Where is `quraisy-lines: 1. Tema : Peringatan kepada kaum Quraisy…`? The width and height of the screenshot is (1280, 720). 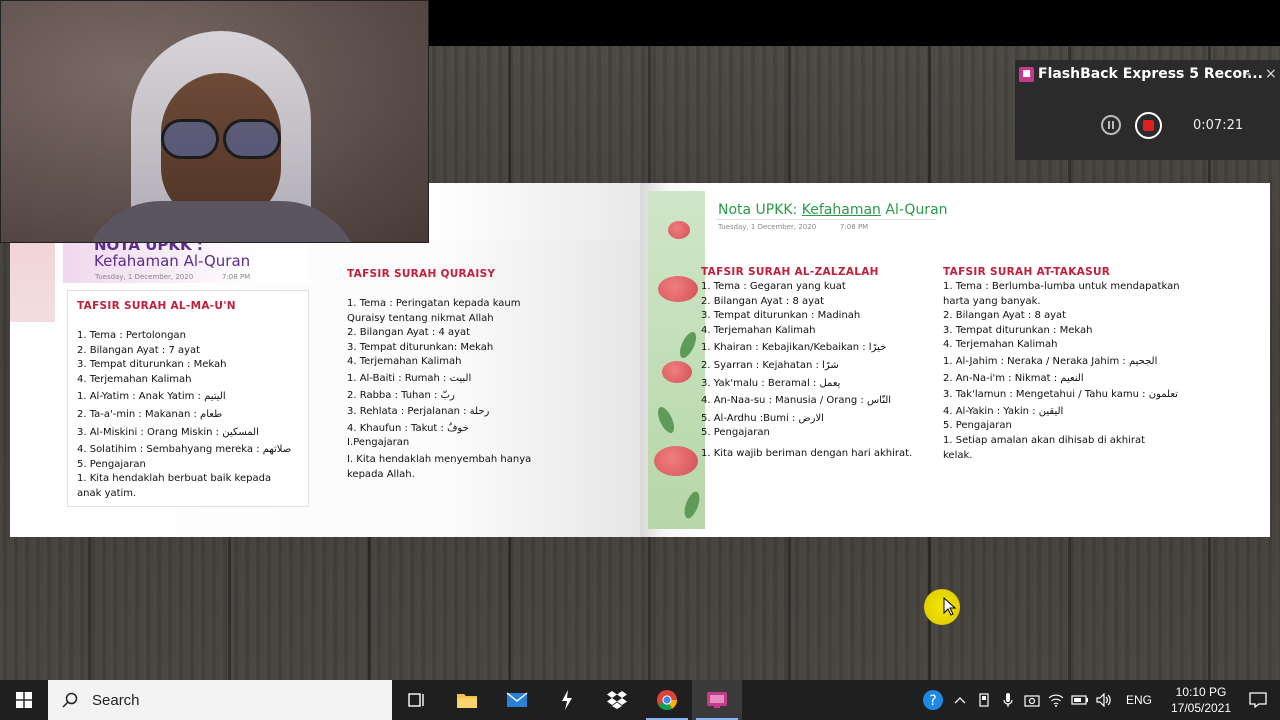
quraisy-lines: 1. Tema : Peringatan kepada kaum Quraisy… is located at coordinates (439, 389).